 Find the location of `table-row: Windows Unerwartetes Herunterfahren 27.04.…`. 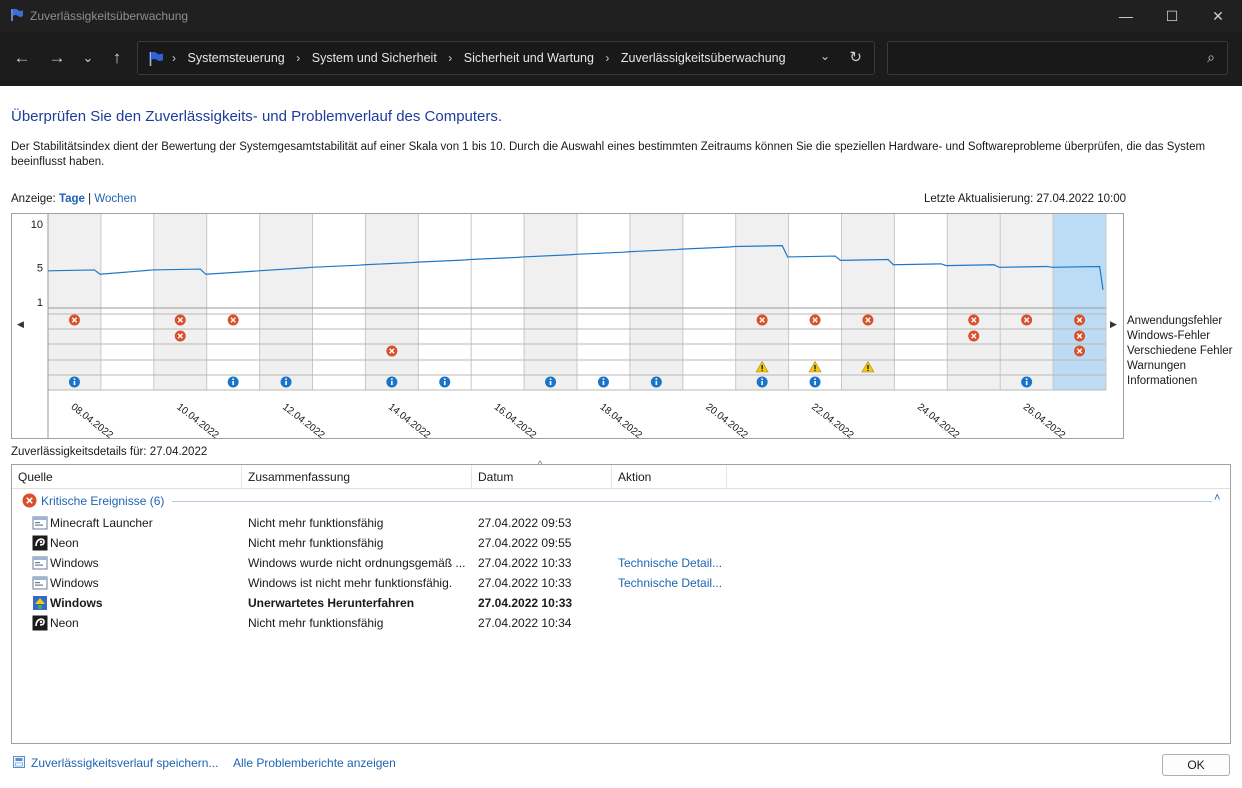

table-row: Windows Unerwartetes Herunterfahren 27.04.… is located at coordinates (621, 603).